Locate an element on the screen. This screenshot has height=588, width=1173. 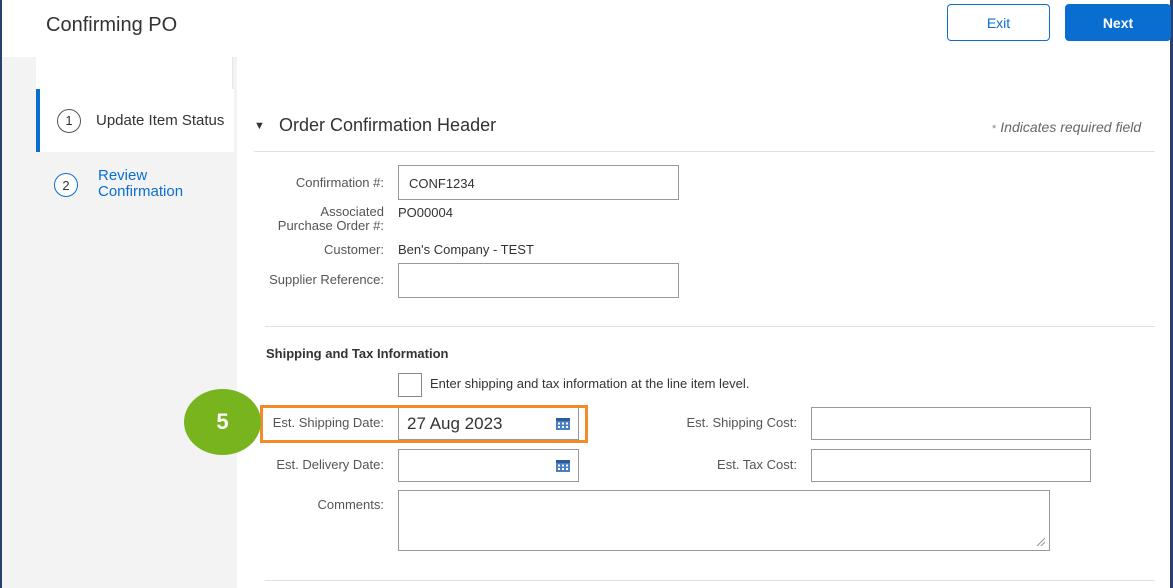
po-label-line1: Associated is located at coordinates (352, 211).